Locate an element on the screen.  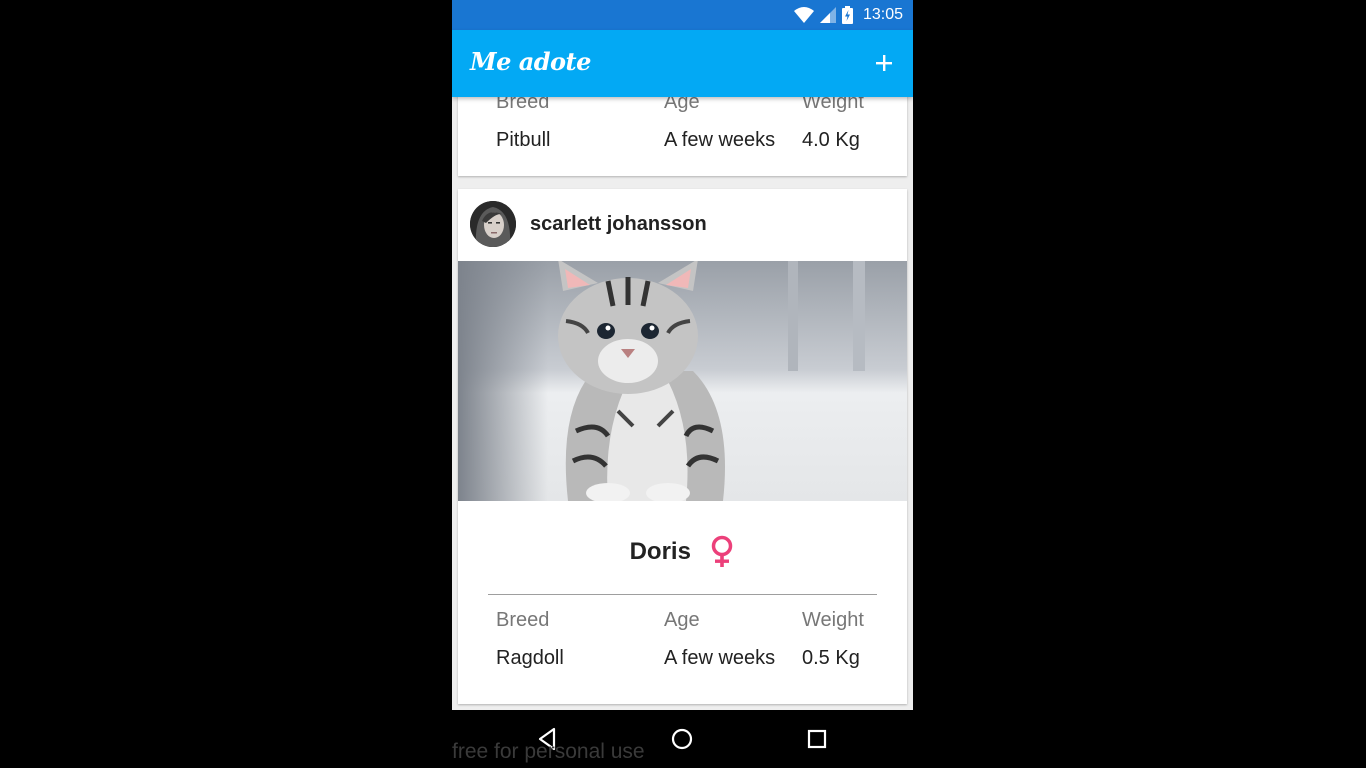
weight-value: 4.0 Kg is located at coordinates (831, 140).